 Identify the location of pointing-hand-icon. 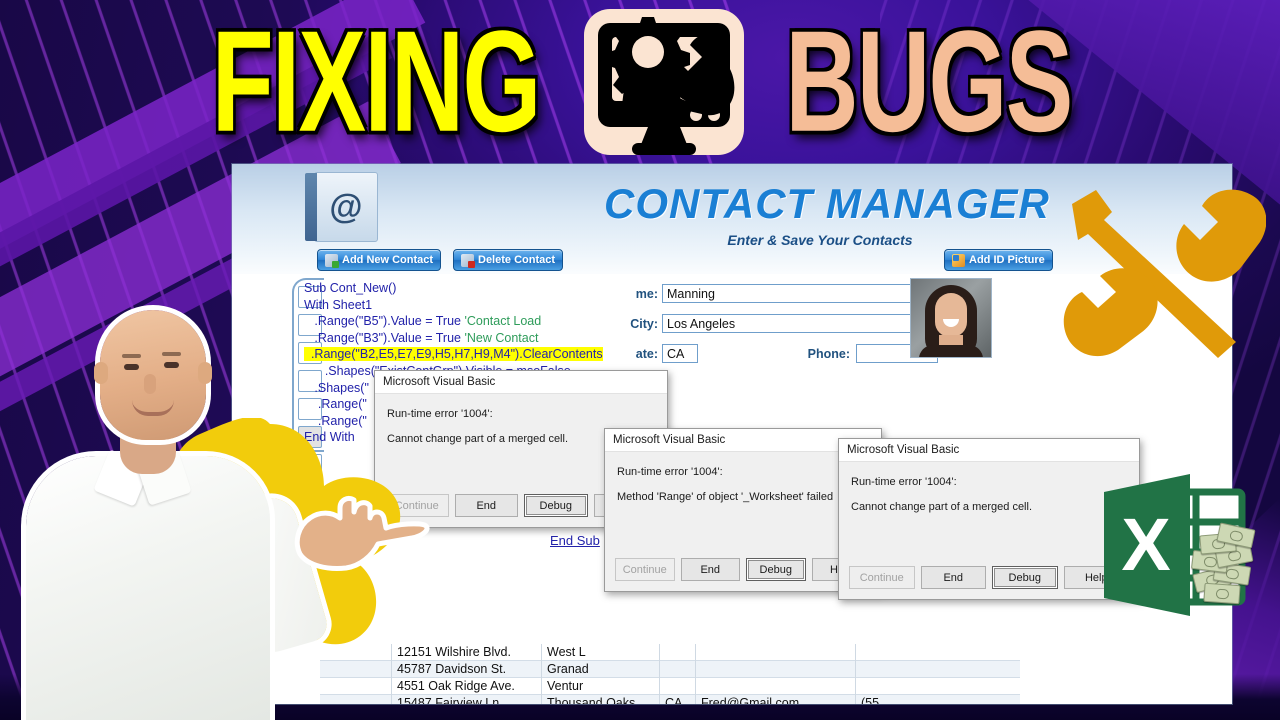
(362, 532).